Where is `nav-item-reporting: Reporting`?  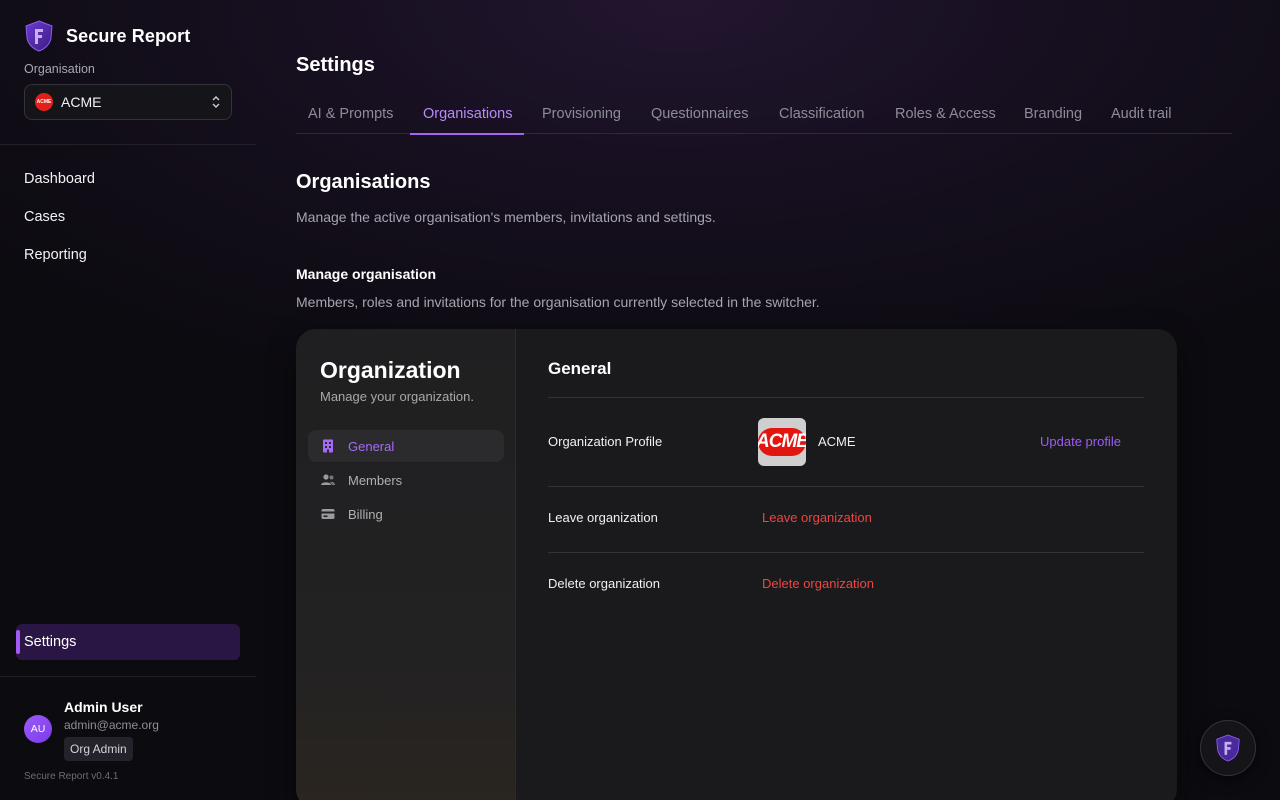 nav-item-reporting: Reporting is located at coordinates (55, 255).